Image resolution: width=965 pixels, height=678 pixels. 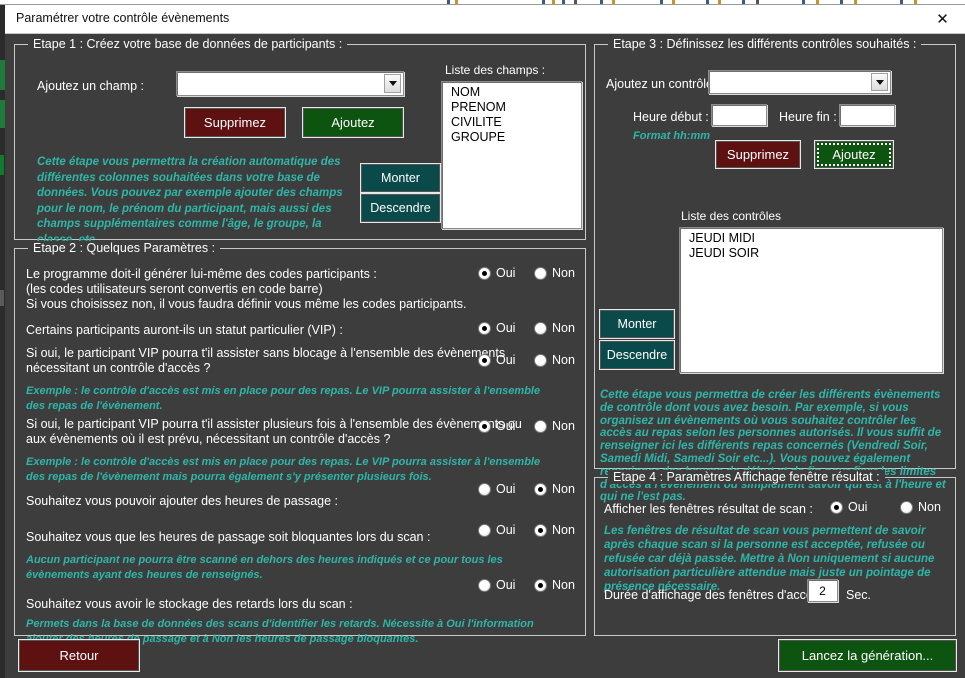 What do you see at coordinates (811, 253) in the screenshot?
I see `list-item: JEUDI SOIR` at bounding box center [811, 253].